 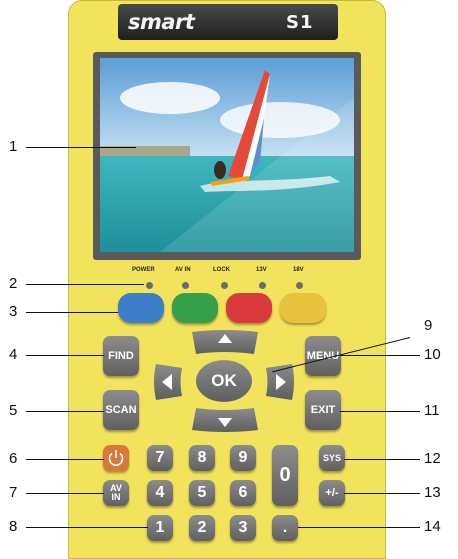 What do you see at coordinates (298, 270) in the screenshot?
I see `led-label-18v: 18V` at bounding box center [298, 270].